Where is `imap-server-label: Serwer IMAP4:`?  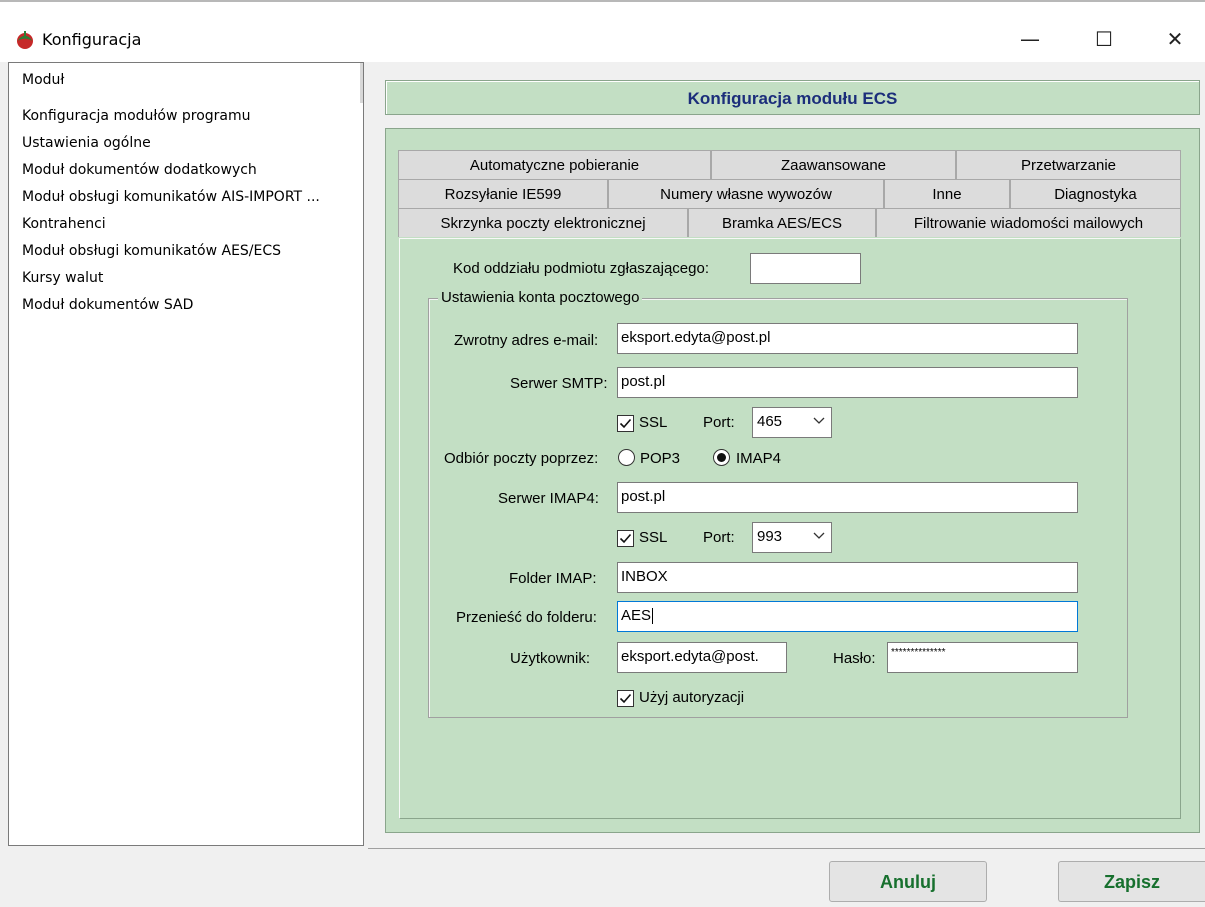
imap-server-label: Serwer IMAP4: is located at coordinates (548, 498).